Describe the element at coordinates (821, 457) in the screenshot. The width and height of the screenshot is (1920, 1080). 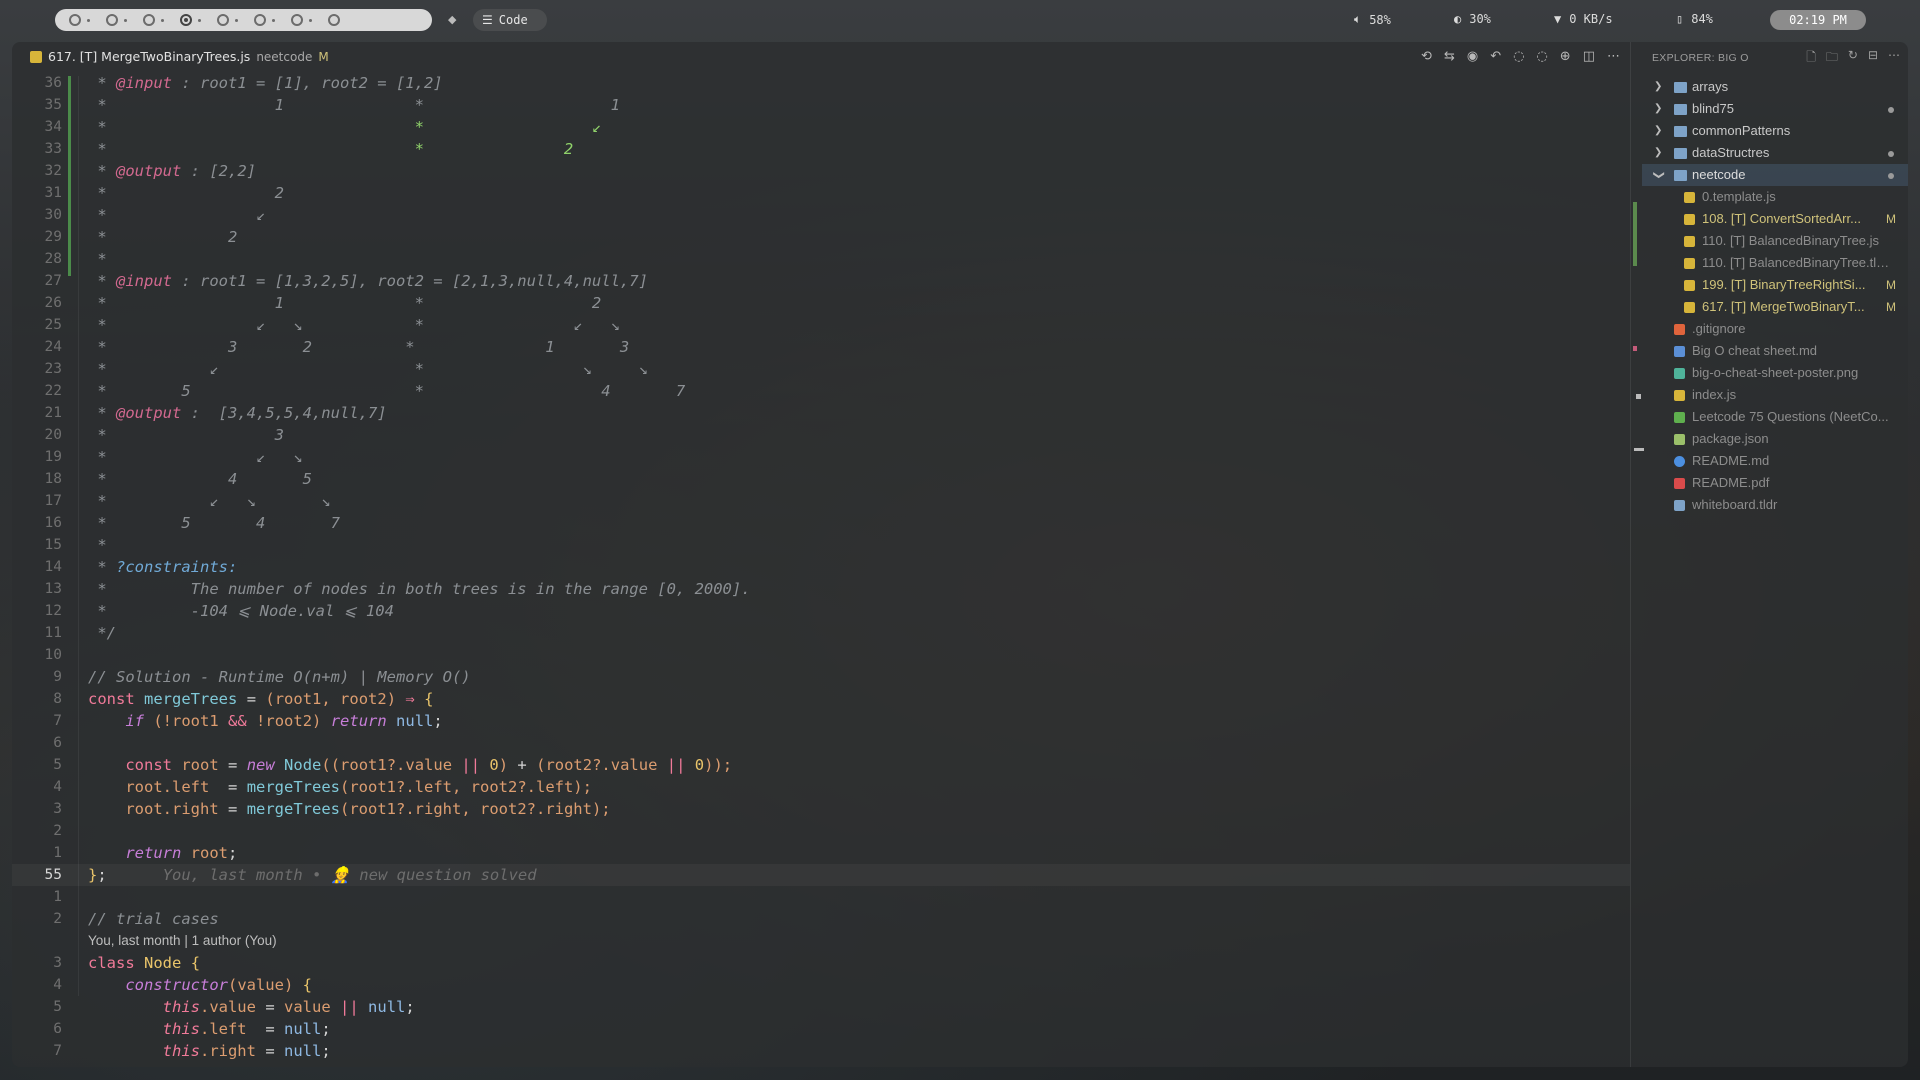
I see `code-line: 19 * ↙ ↘` at that location.